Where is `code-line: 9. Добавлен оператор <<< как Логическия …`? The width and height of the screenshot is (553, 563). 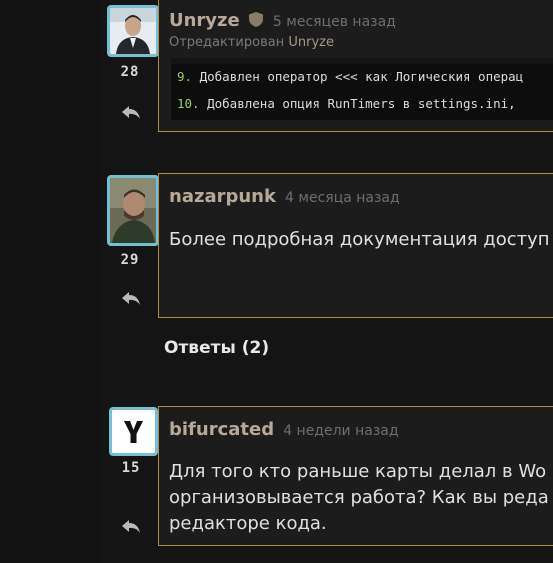
code-line: 9. Добавлен оператор <<< как Логическия … is located at coordinates (350, 76).